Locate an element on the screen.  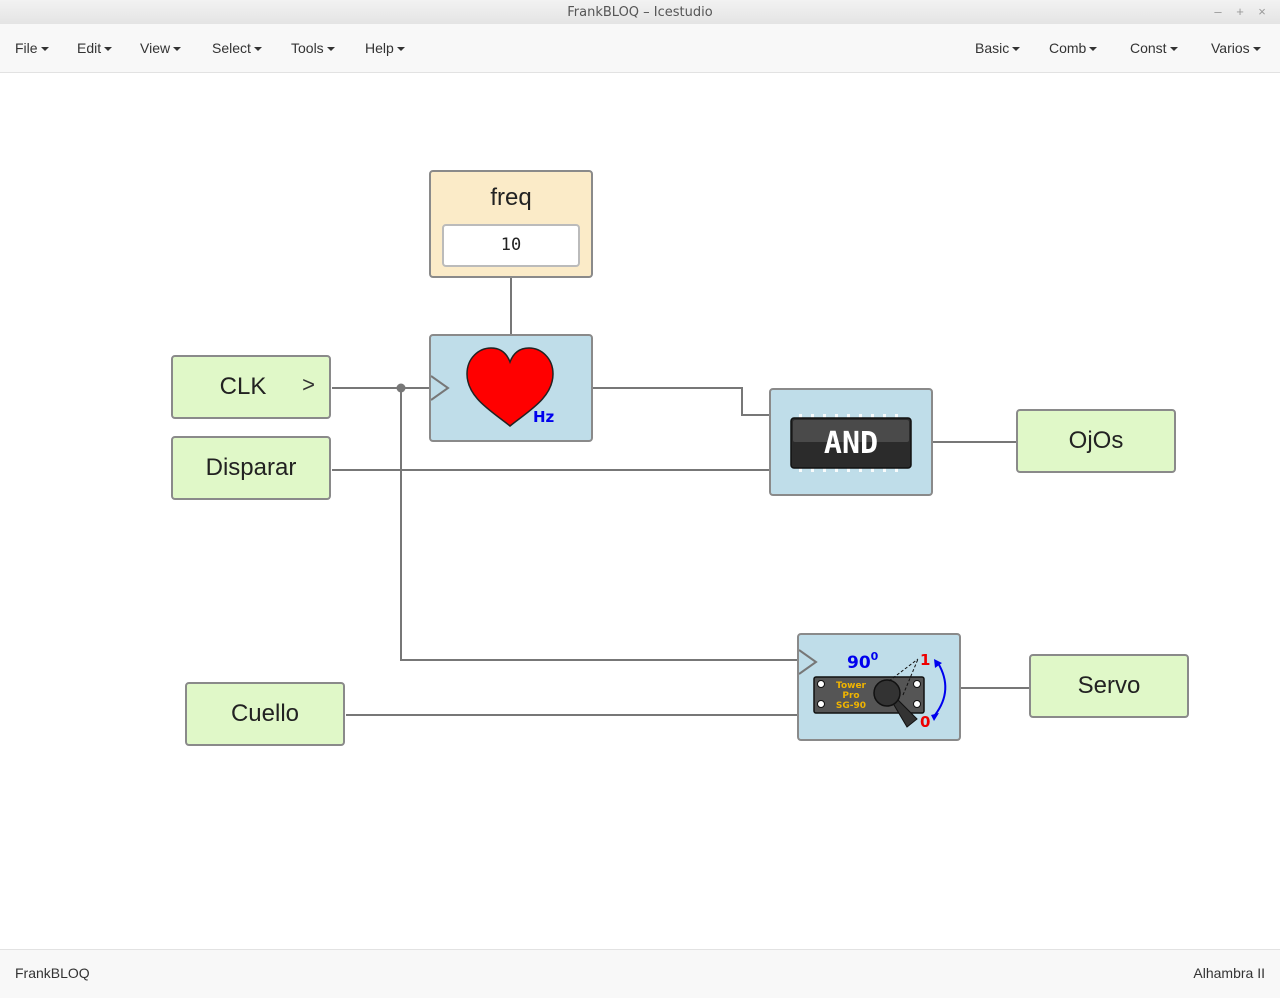
maximize-button: + is located at coordinates (1240, 12).